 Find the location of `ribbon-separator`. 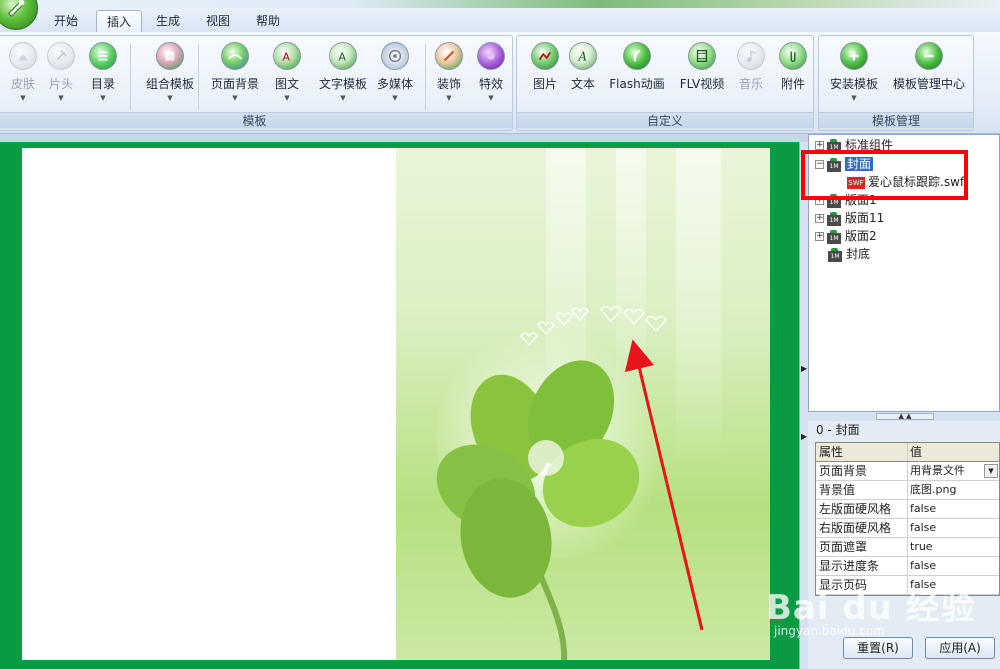

ribbon-separator is located at coordinates (198, 77).